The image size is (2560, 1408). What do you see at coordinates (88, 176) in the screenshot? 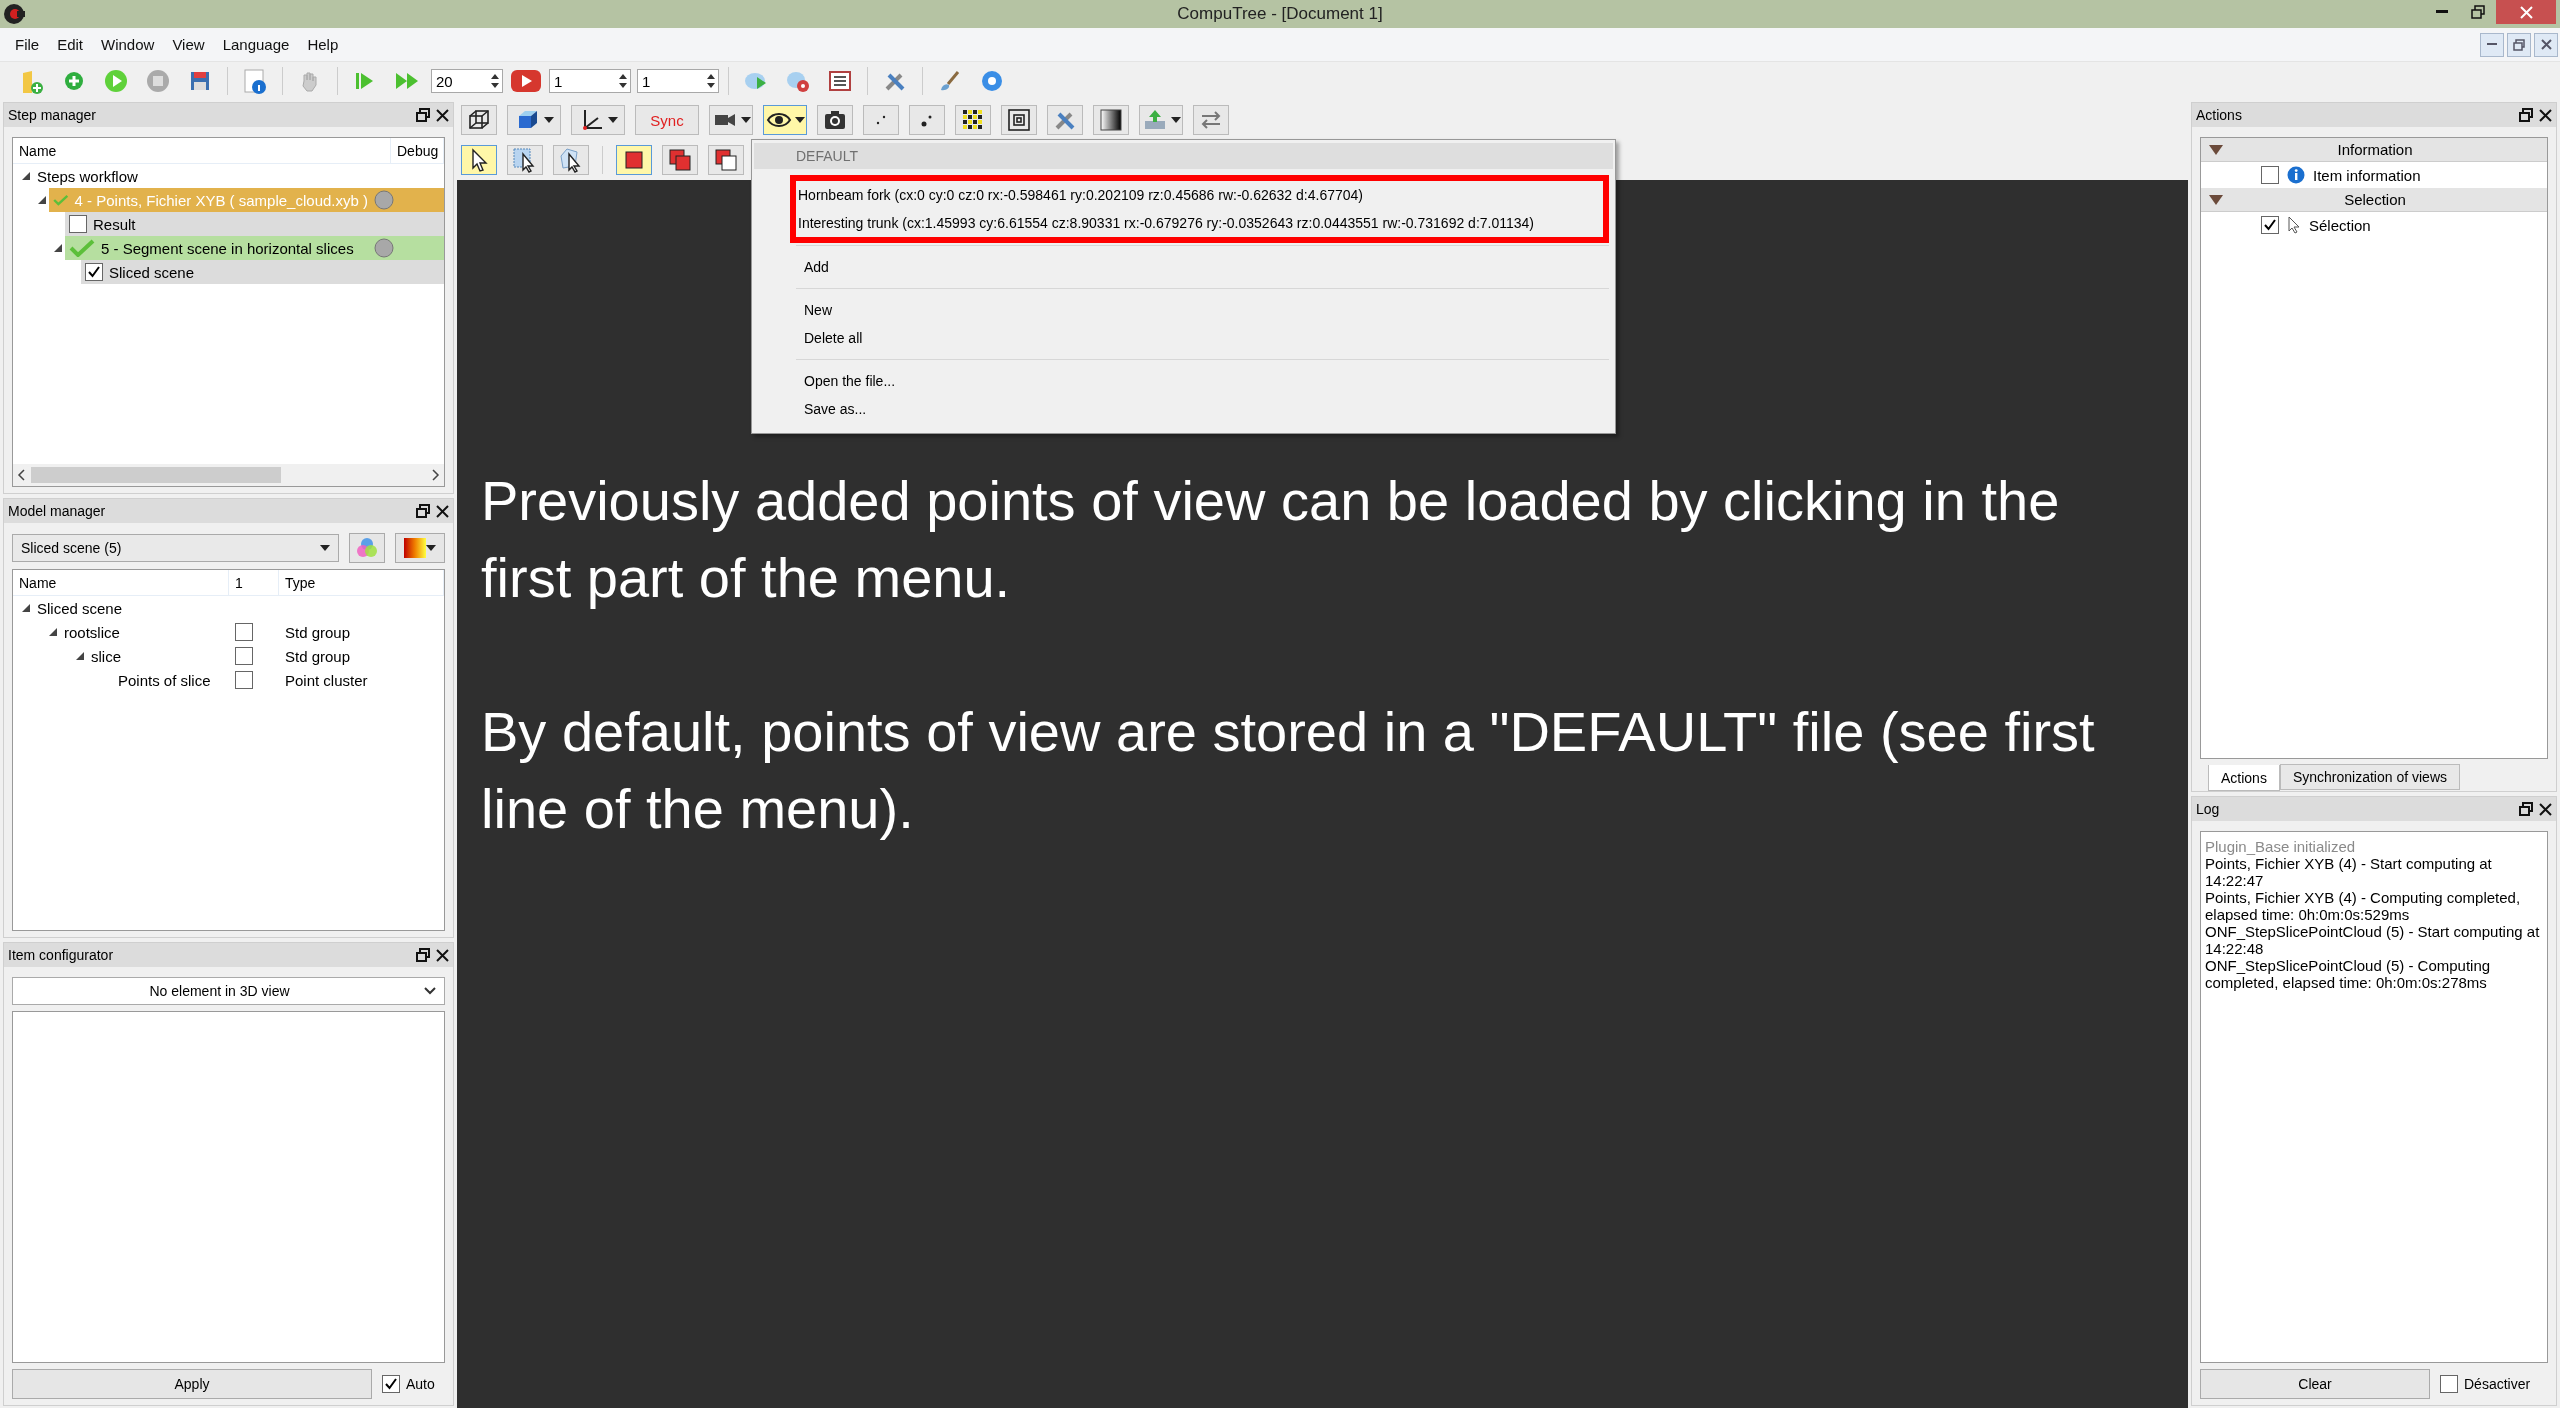
I see `tree-item-label: Steps workflow` at bounding box center [88, 176].